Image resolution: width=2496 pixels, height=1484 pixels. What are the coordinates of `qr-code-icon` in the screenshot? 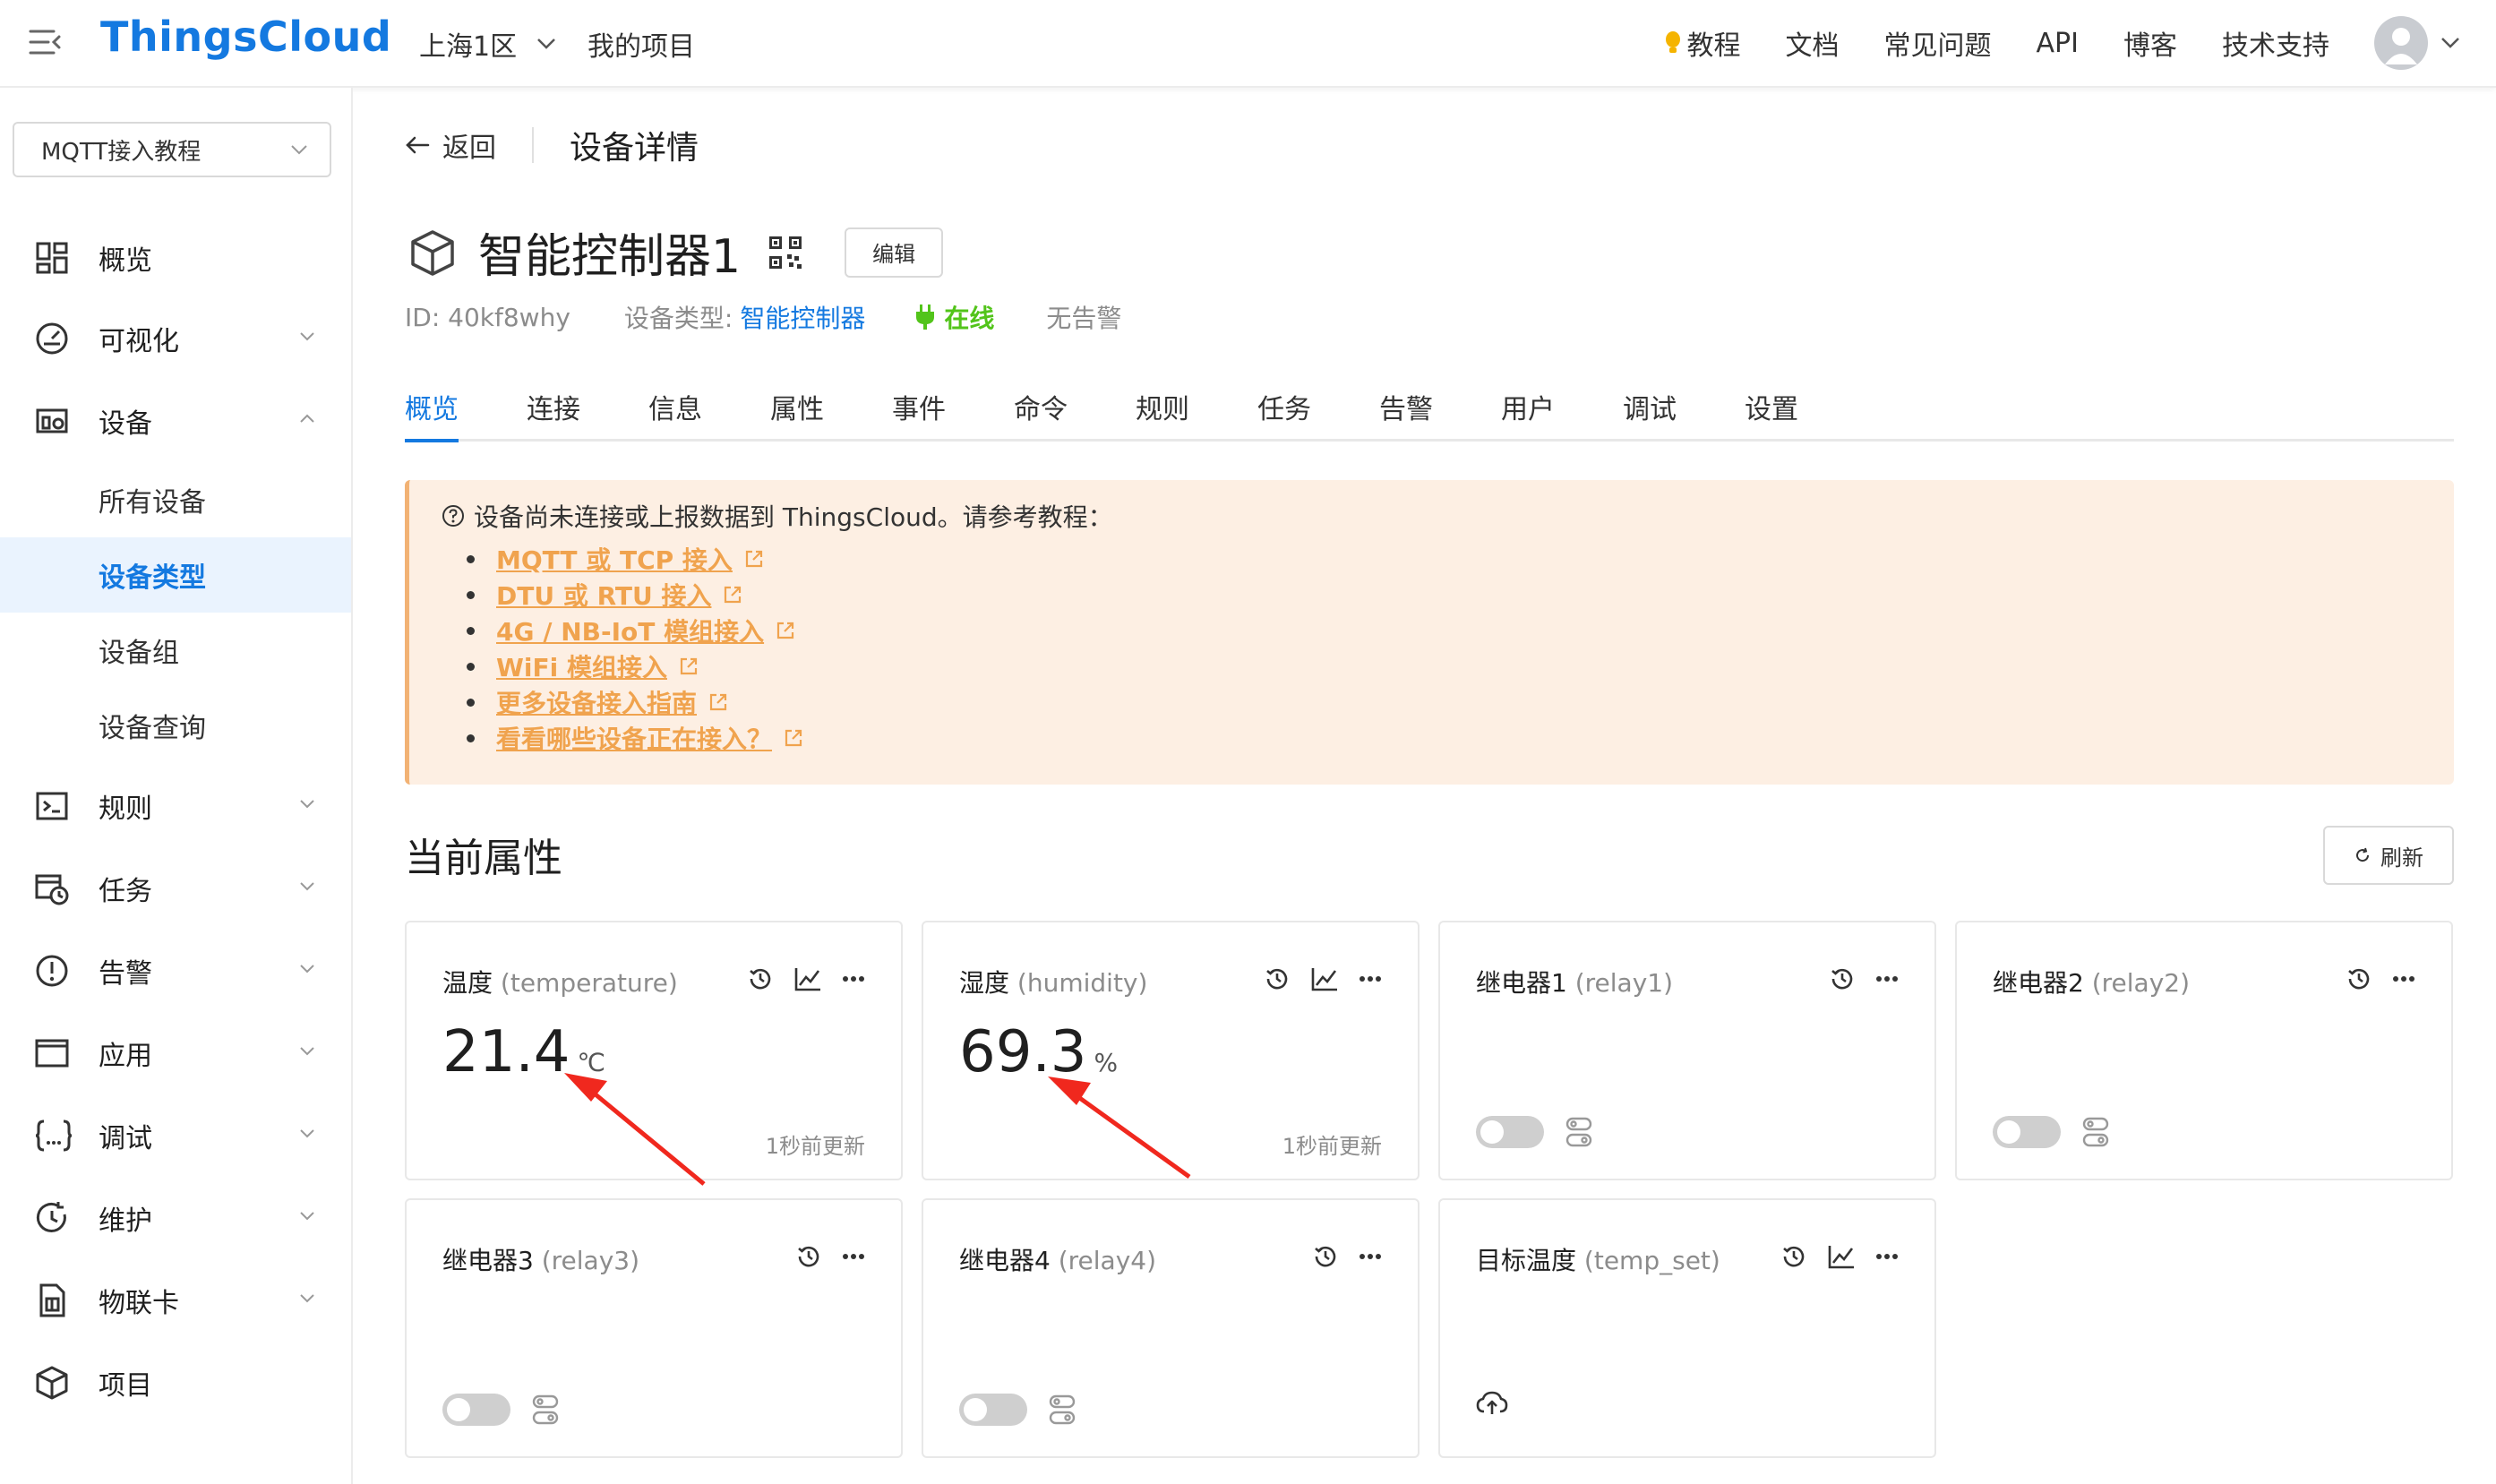 It's located at (786, 252).